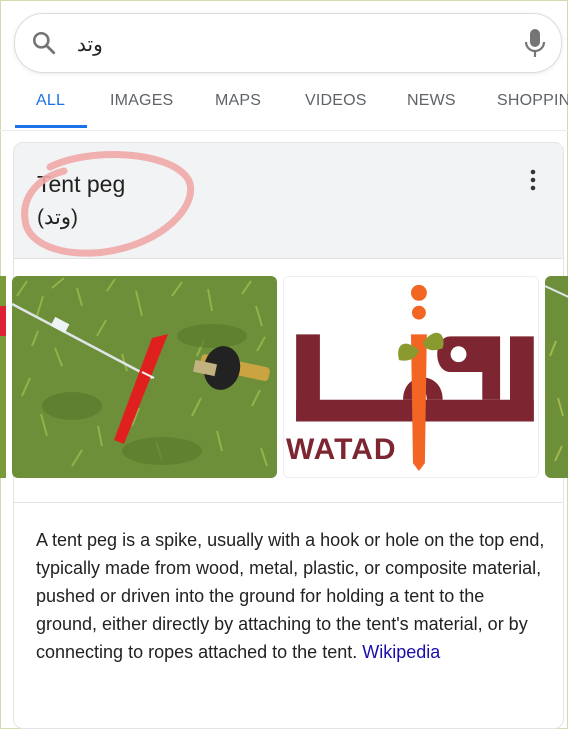 Image resolution: width=568 pixels, height=729 pixels. What do you see at coordinates (401, 652) in the screenshot?
I see `wikipedia-link: Wikipedia` at bounding box center [401, 652].